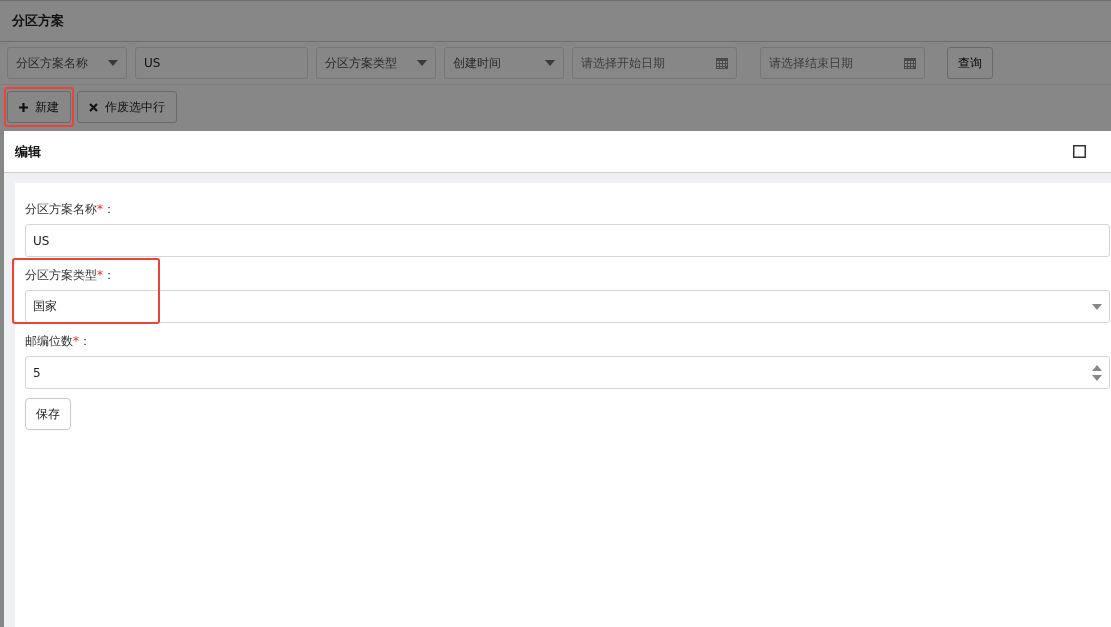  What do you see at coordinates (567, 372) in the screenshot?
I see `number-field: 5` at bounding box center [567, 372].